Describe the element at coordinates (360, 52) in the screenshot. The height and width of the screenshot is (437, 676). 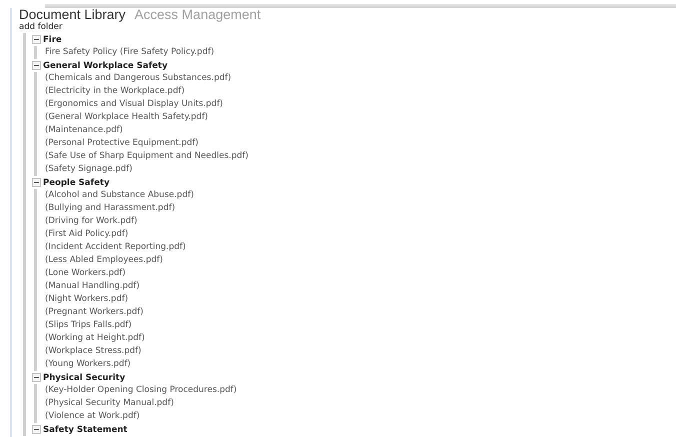
I see `file-link: Fire Safety Policy (Fire Safety Policy.pdf)` at that location.